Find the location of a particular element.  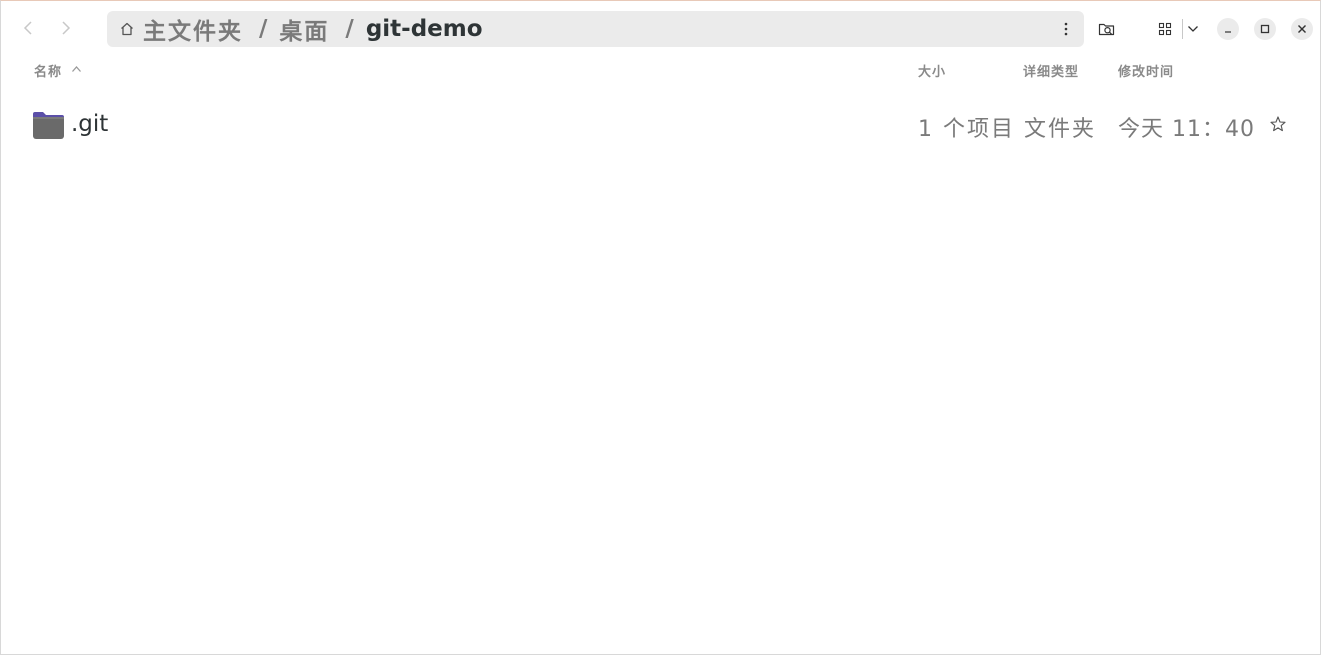

header-bar: 主文件夹 / 桌面 / git-demo is located at coordinates (660, 29).